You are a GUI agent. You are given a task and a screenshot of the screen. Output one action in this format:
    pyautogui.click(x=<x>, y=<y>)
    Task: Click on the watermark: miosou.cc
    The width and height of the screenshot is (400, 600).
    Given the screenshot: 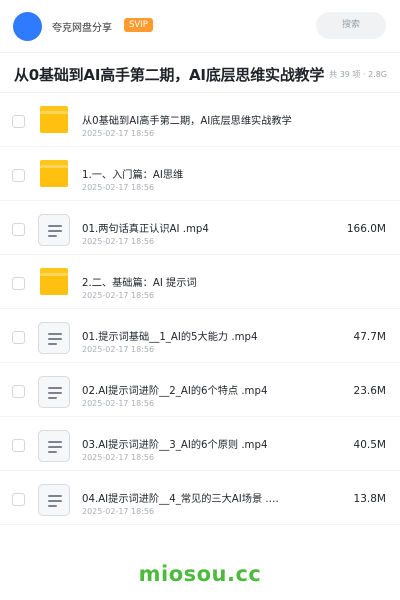 What is the action you would take?
    pyautogui.click(x=200, y=574)
    